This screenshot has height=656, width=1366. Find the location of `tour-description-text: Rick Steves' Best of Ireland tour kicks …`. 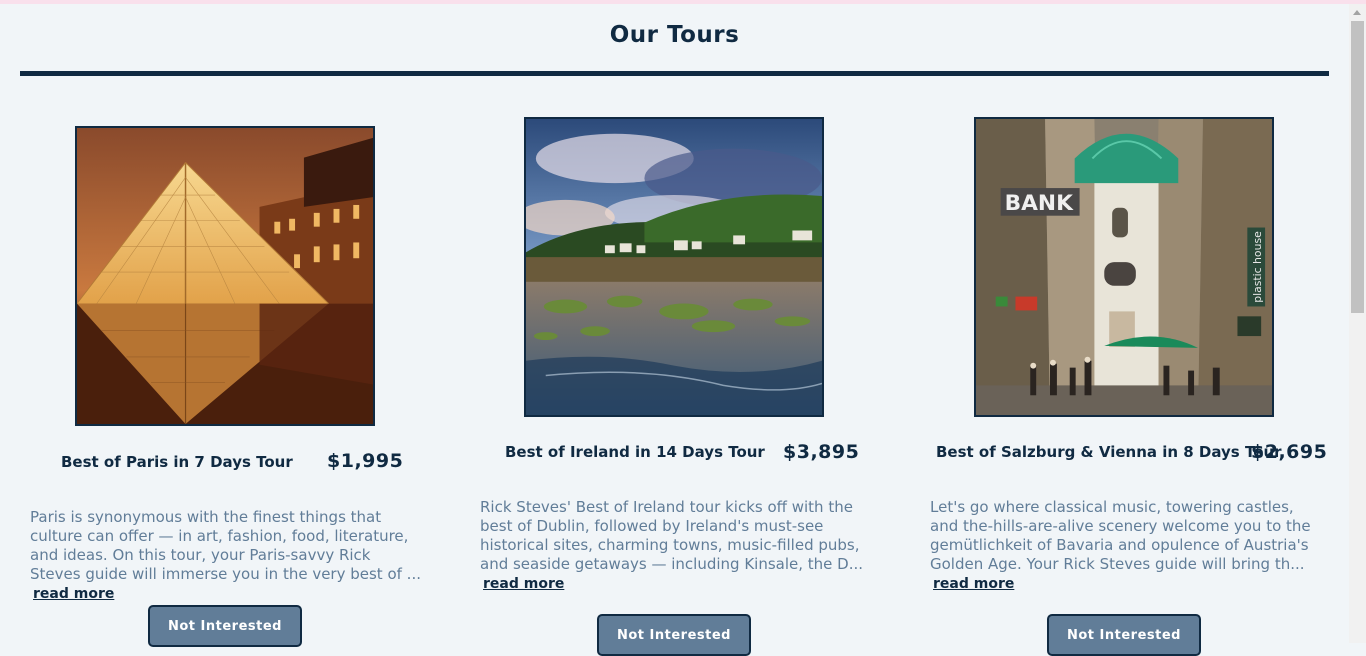

tour-description-text: Rick Steves' Best of Ireland tour kicks … is located at coordinates (672, 535).